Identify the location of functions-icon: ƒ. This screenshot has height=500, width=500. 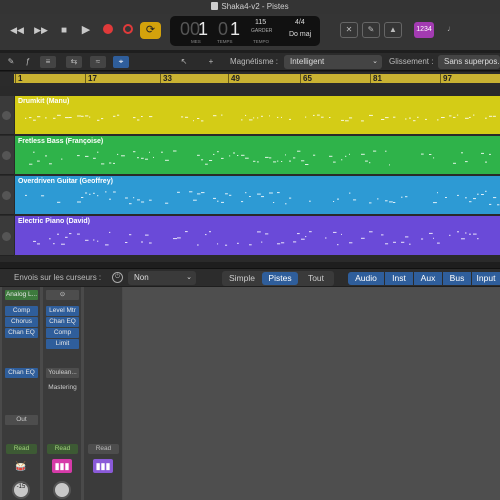
(28, 62).